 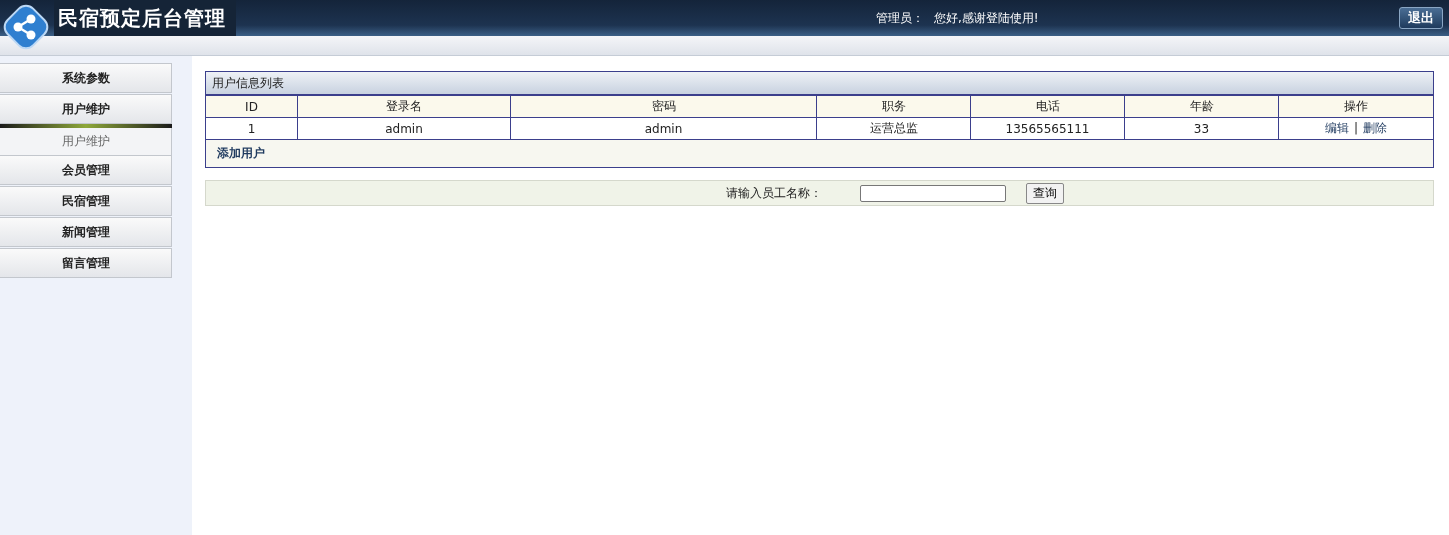 What do you see at coordinates (900, 18) in the screenshot?
I see `admin-label: 管理员：` at bounding box center [900, 18].